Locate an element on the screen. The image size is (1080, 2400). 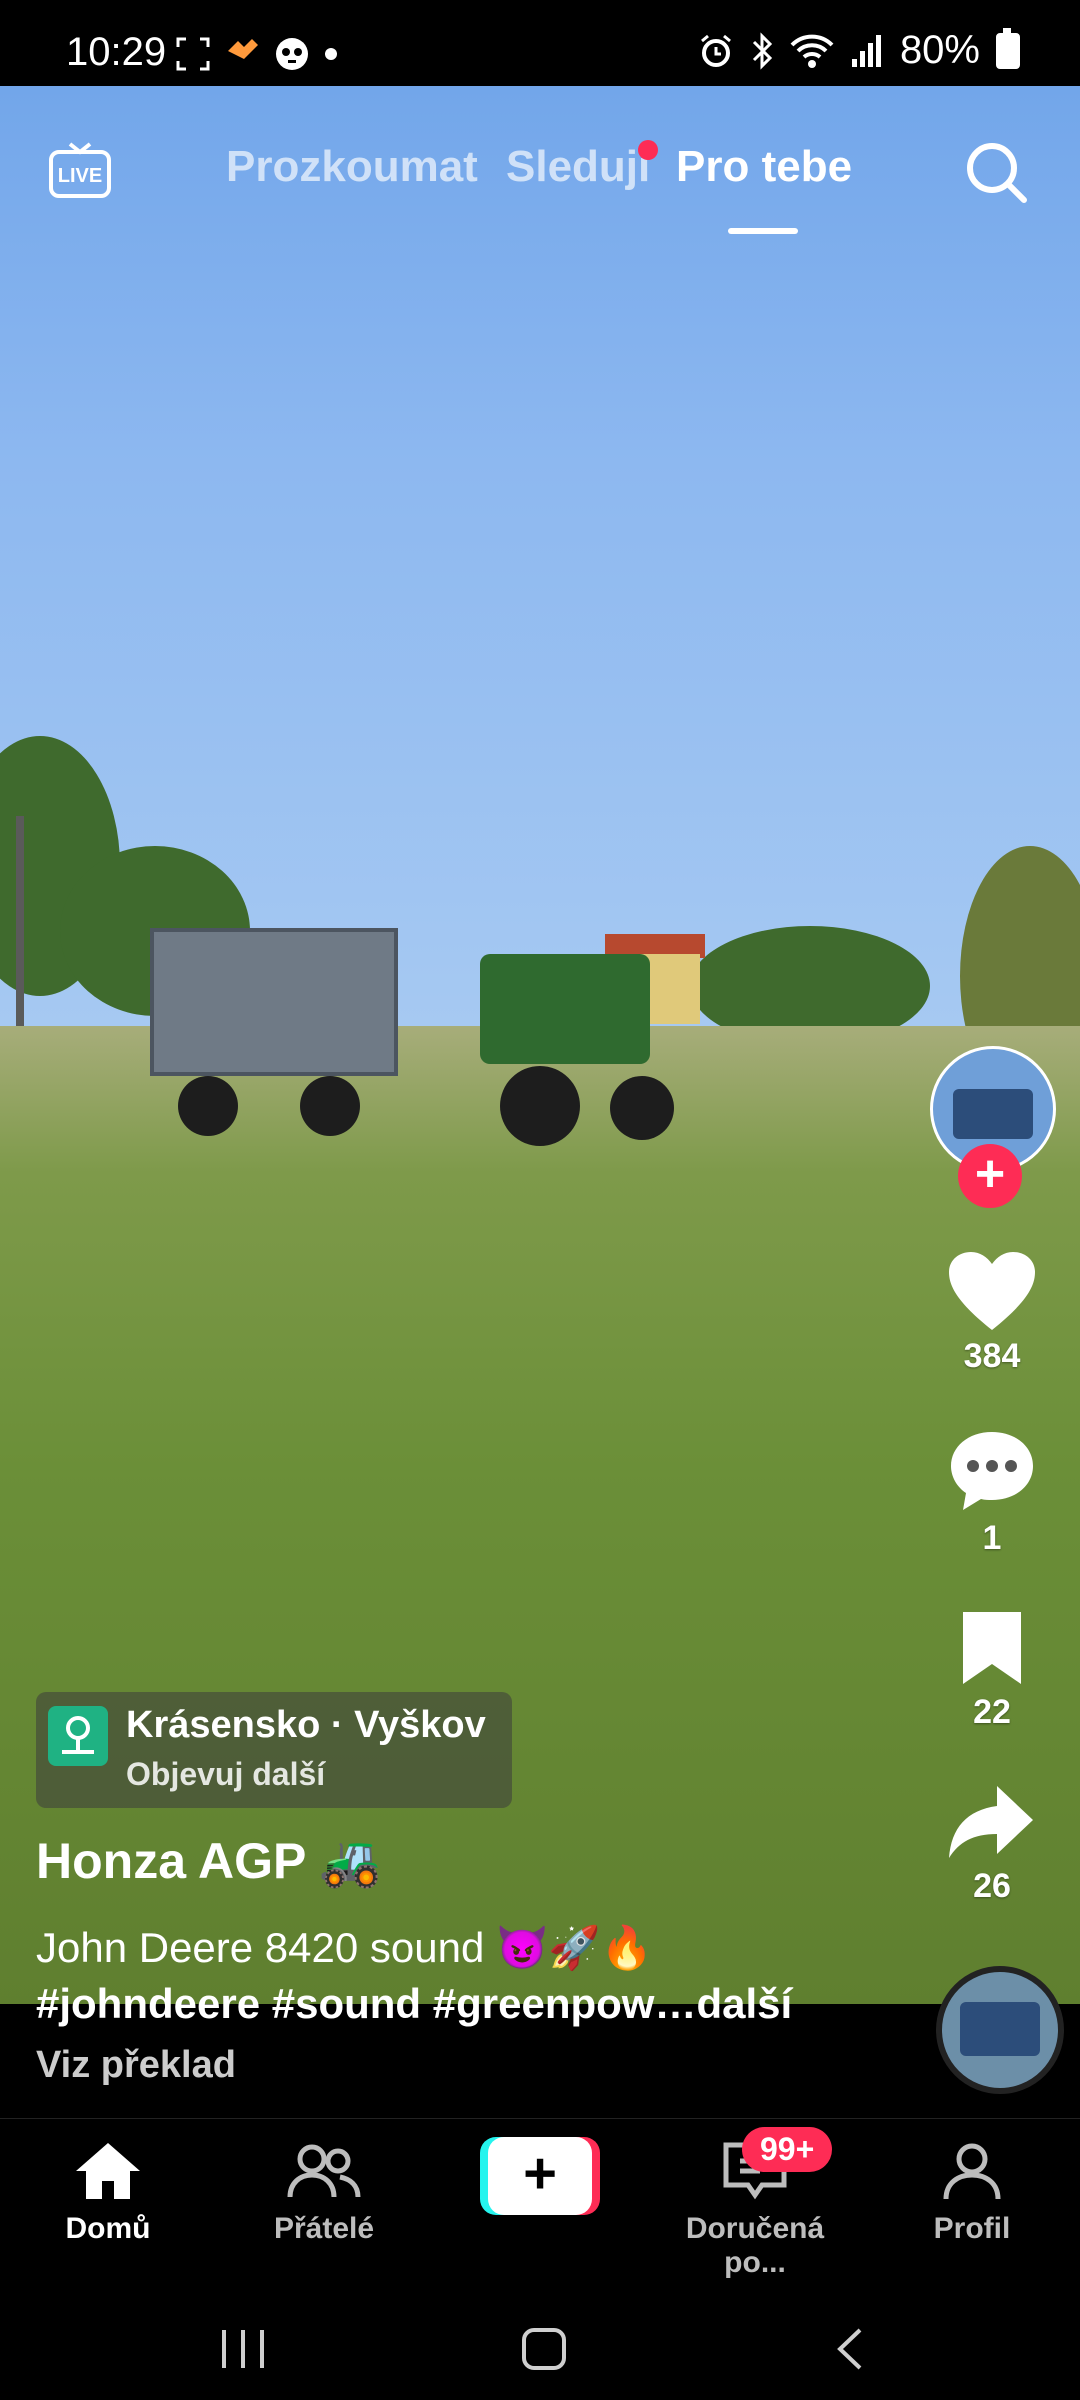
bluetooth-icon is located at coordinates (762, 50).